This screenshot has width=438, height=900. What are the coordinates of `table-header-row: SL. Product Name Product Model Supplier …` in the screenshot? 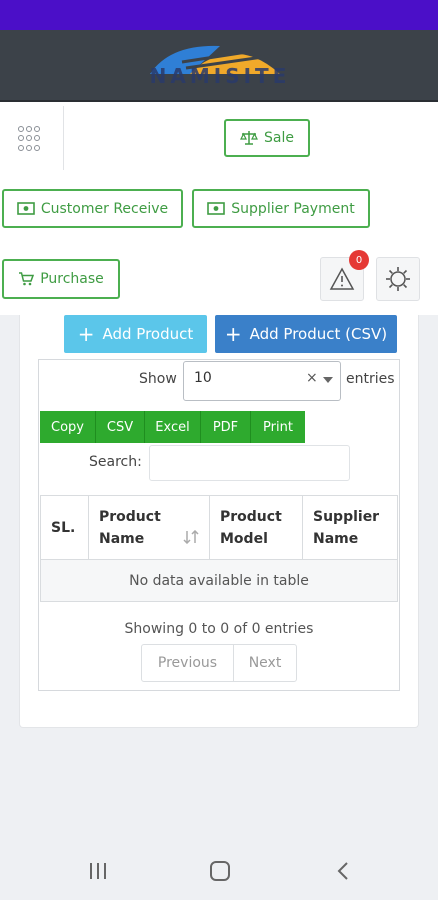 It's located at (219, 527).